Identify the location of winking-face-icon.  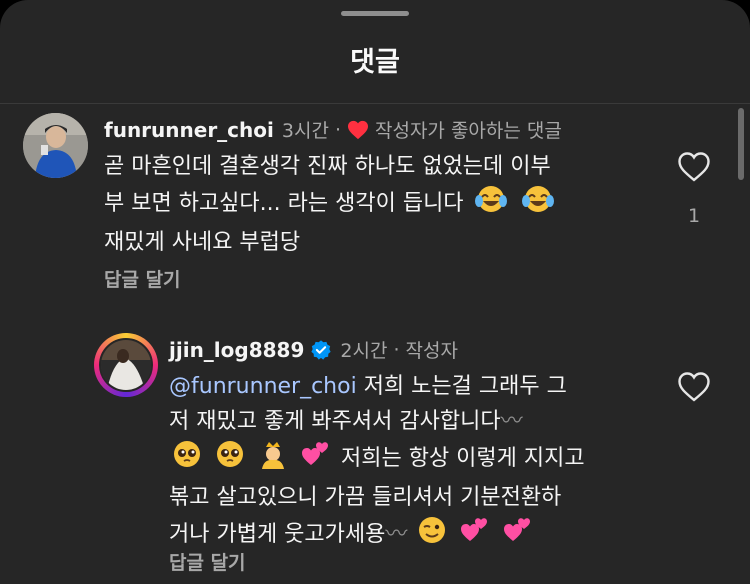
(432, 535).